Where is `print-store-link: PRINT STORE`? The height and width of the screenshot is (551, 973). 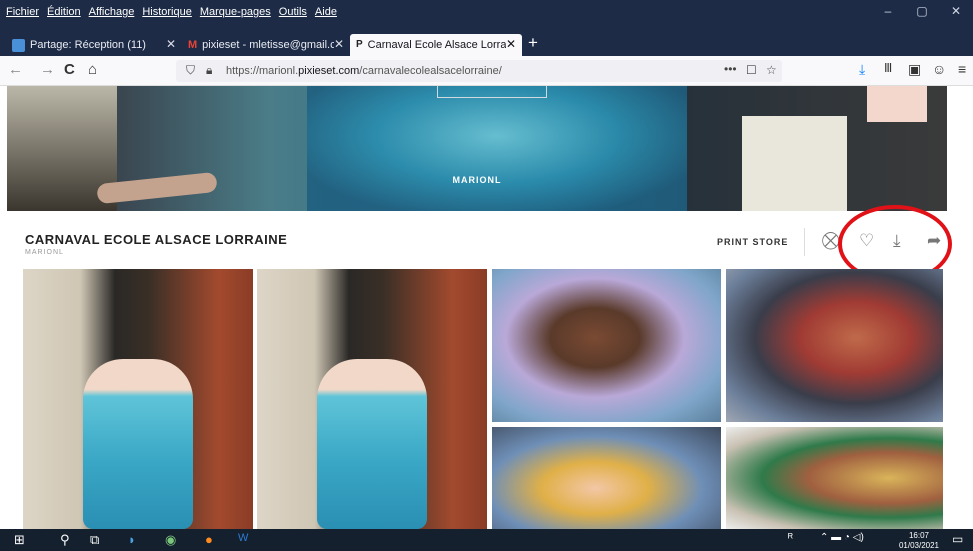 print-store-link: PRINT STORE is located at coordinates (752, 242).